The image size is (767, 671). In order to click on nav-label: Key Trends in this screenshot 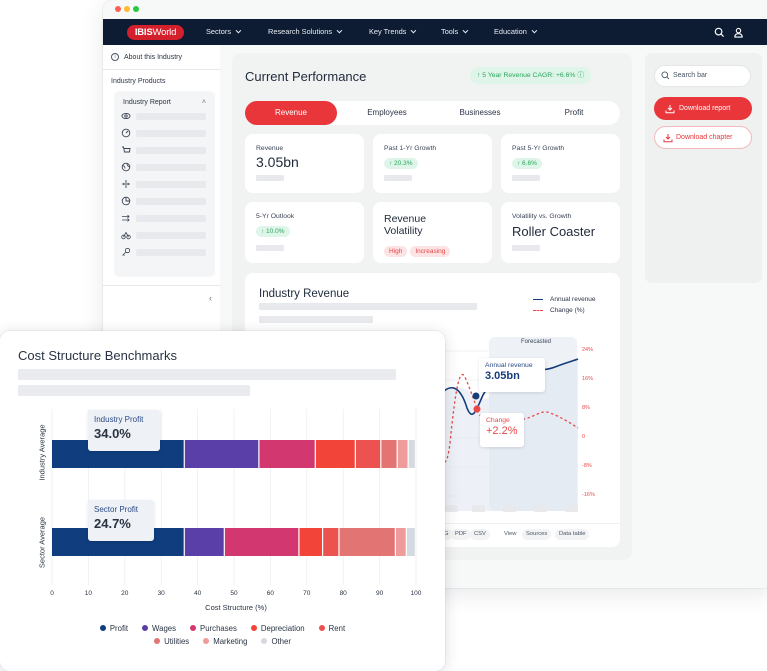, I will do `click(388, 31)`.